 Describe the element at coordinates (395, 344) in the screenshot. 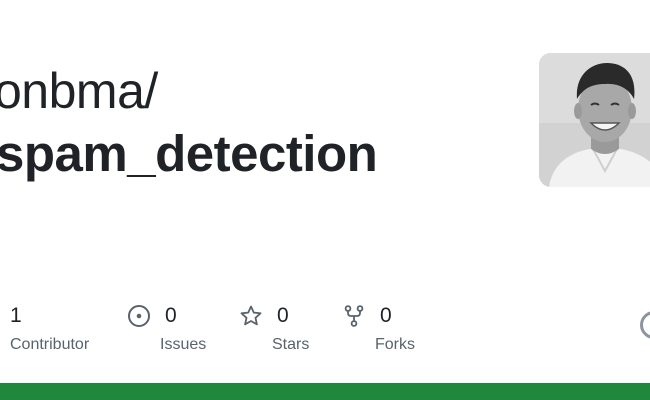

I see `forks-label: Forks` at that location.